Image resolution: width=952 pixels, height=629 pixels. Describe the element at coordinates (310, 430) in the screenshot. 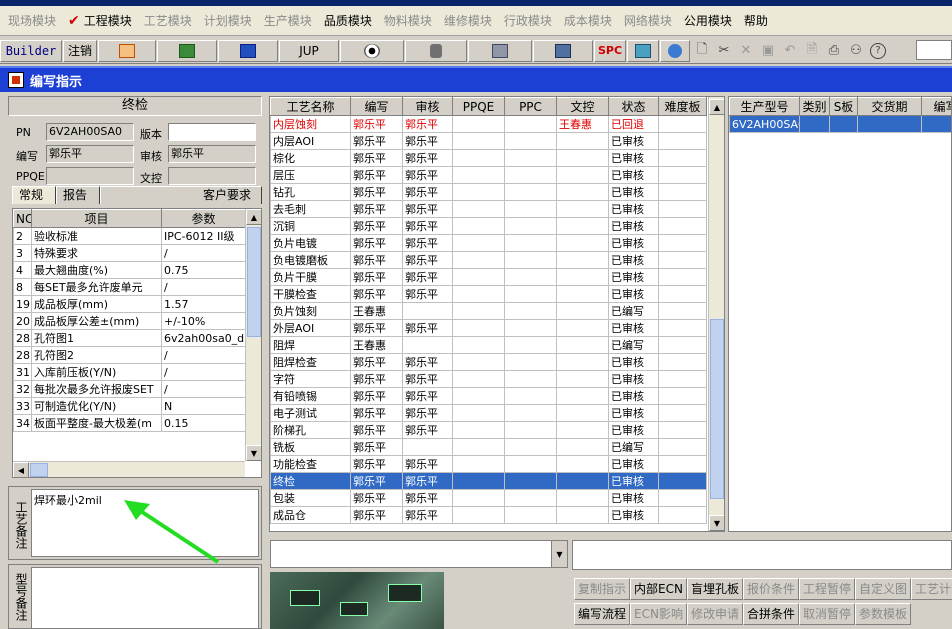

I see `process-cell: 阶梯孔` at that location.